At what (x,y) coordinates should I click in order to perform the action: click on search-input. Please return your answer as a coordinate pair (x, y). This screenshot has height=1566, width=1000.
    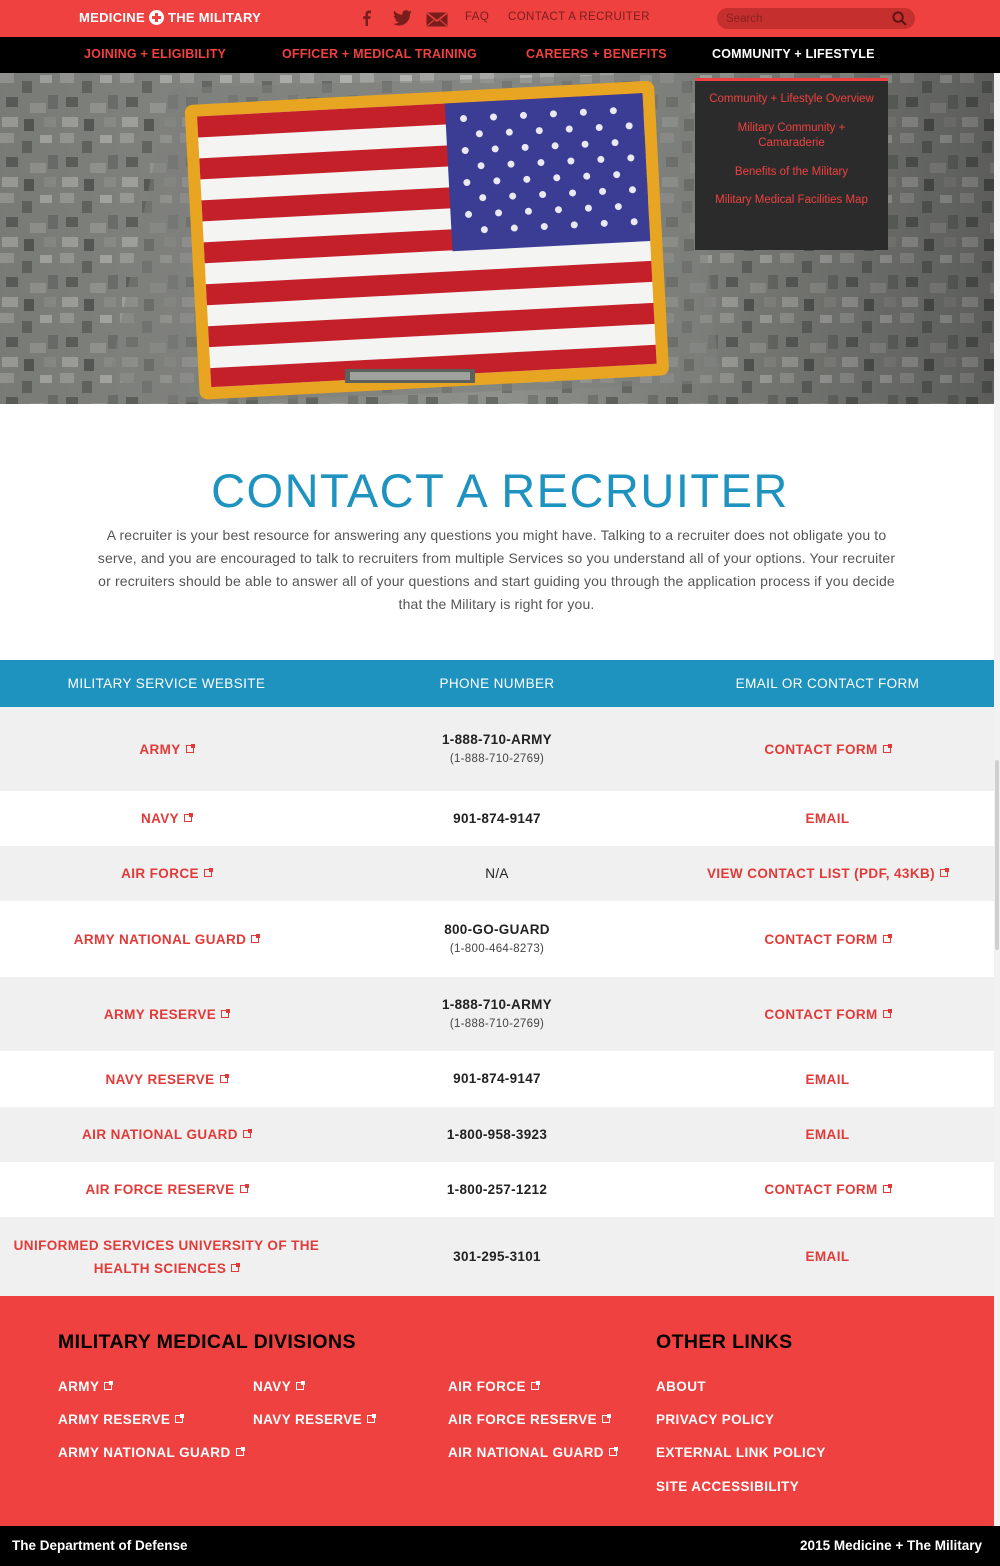
    Looking at the image, I should click on (806, 18).